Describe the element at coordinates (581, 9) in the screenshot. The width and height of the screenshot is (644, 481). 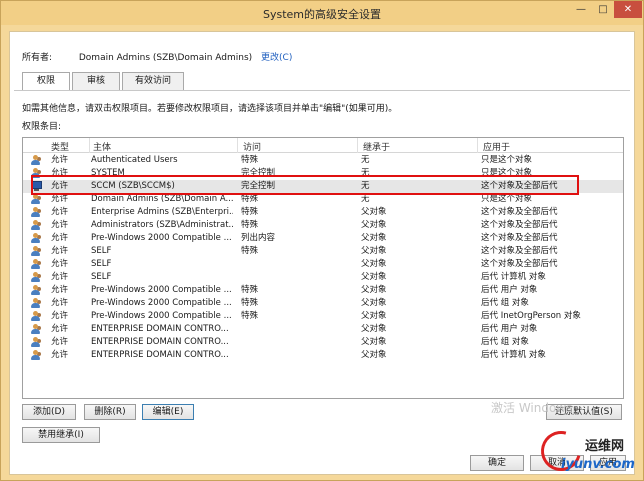
I see `minimize-button: —` at that location.